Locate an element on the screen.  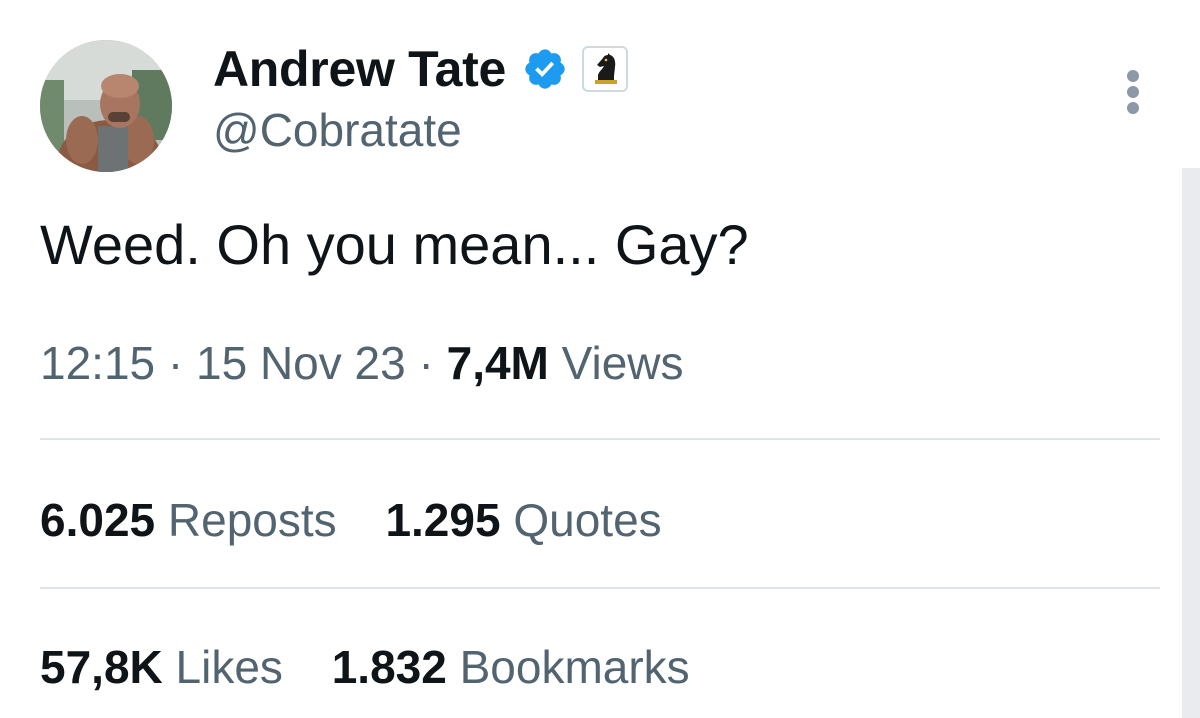
bookmarks-stat: 1.832 Bookmarks is located at coordinates (511, 667).